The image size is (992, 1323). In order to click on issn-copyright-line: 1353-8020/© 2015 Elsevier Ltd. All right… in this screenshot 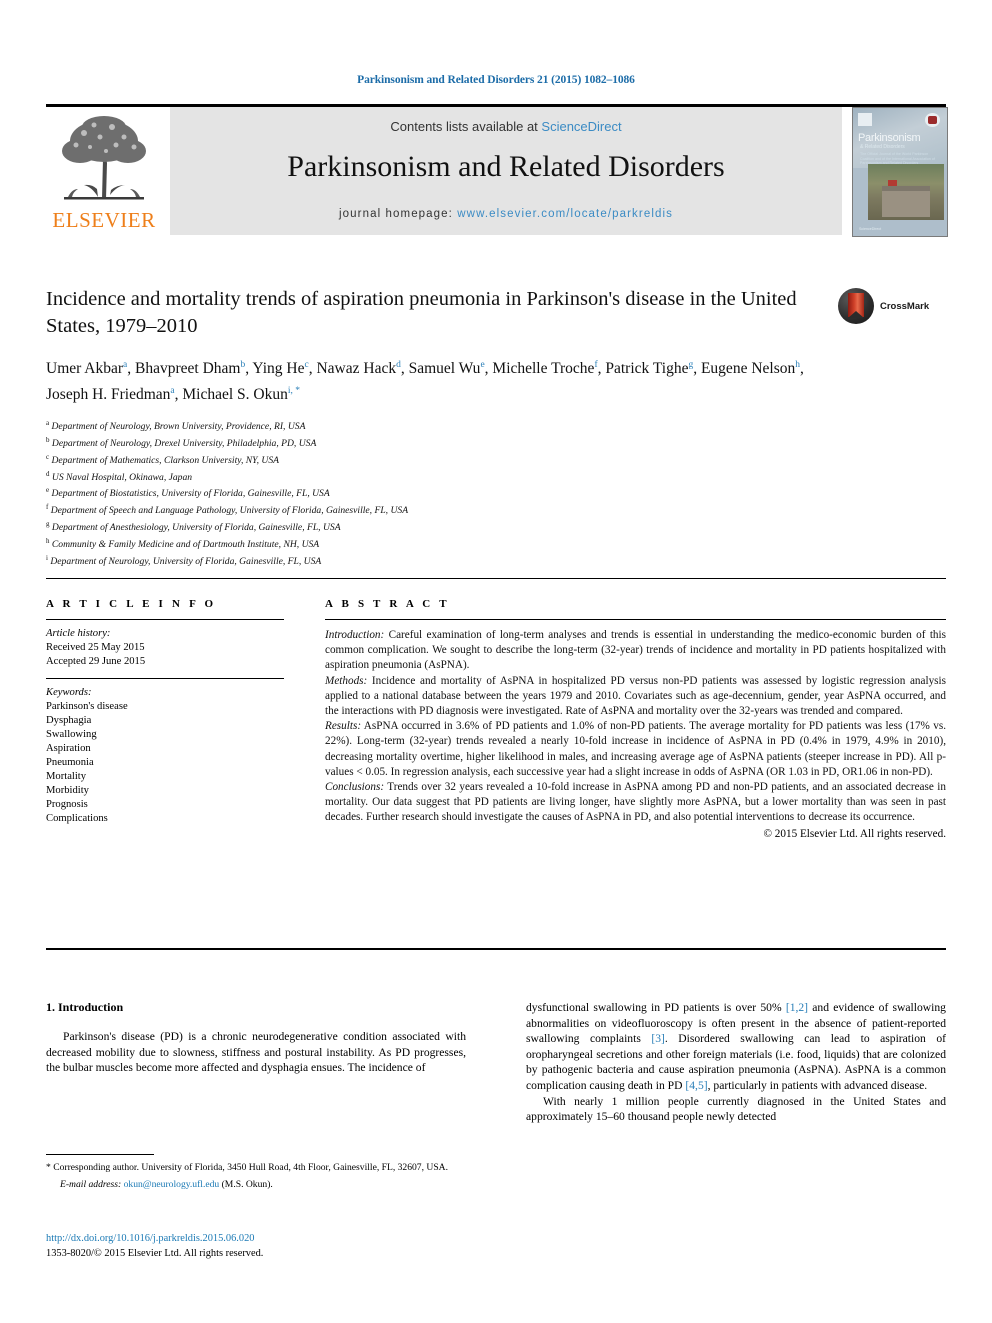, I will do `click(155, 1253)`.